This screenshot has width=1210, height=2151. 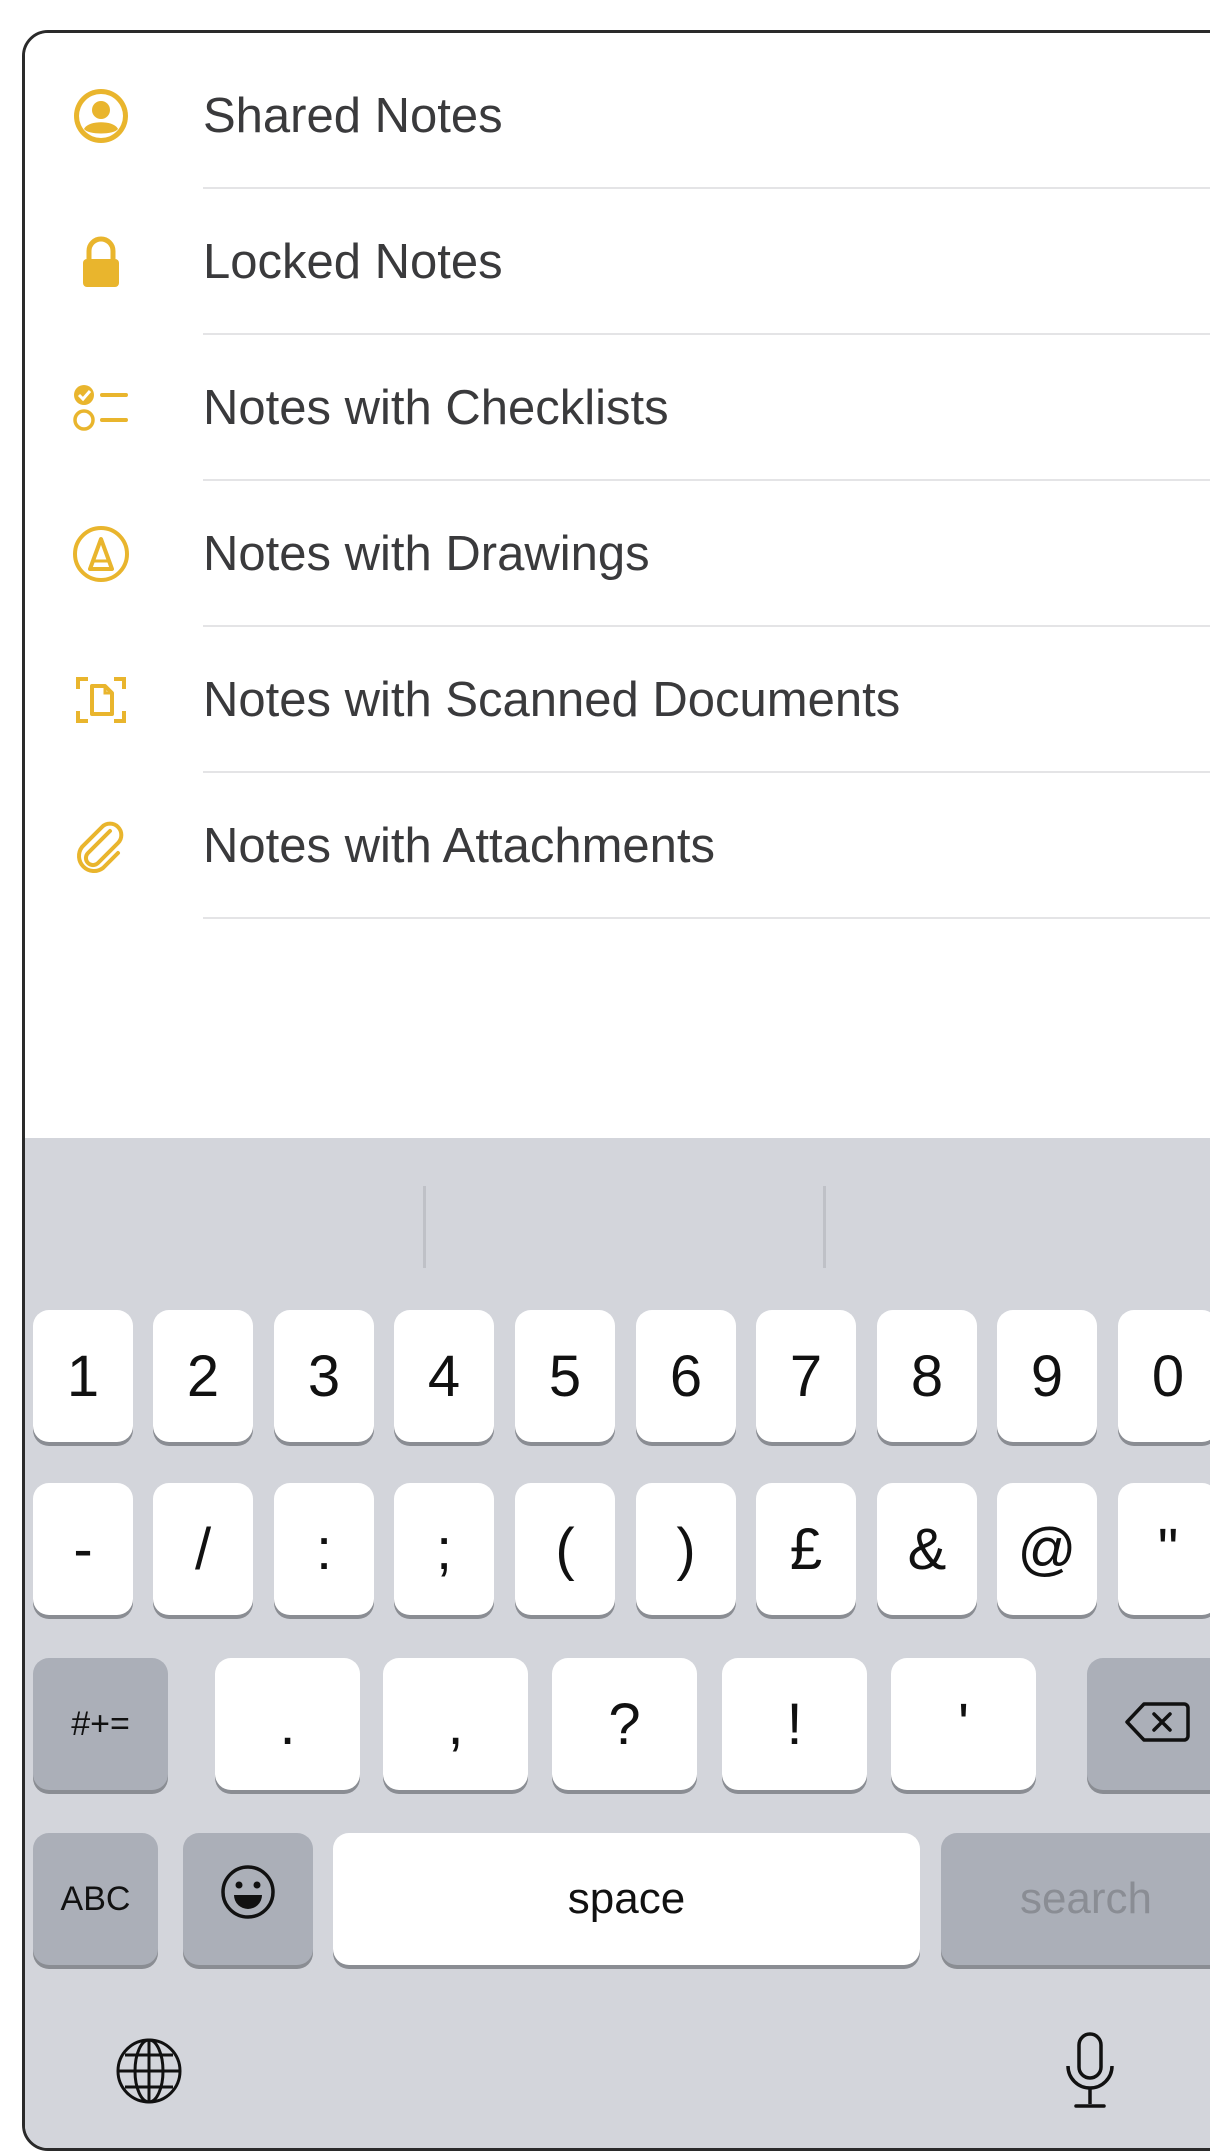 I want to click on emoji-icon, so click(x=248, y=1899).